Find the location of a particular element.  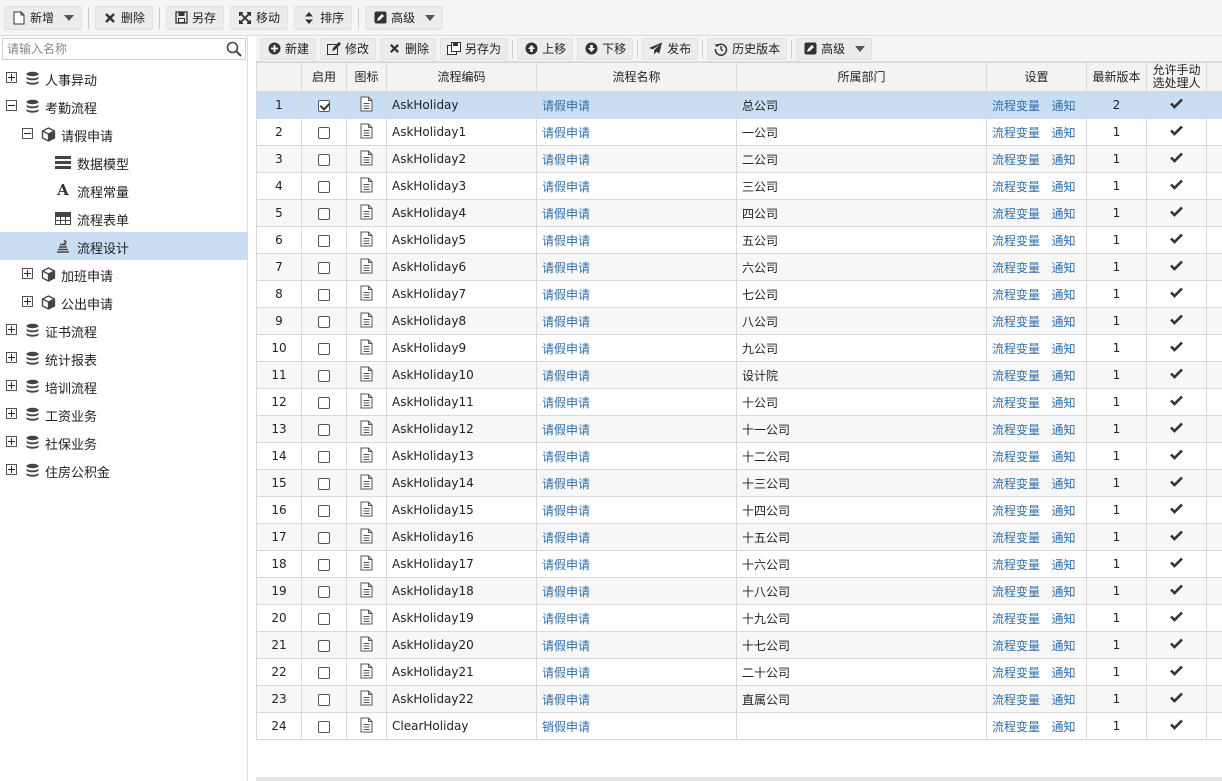

tree-item: 人事异动 is located at coordinates (124, 78).